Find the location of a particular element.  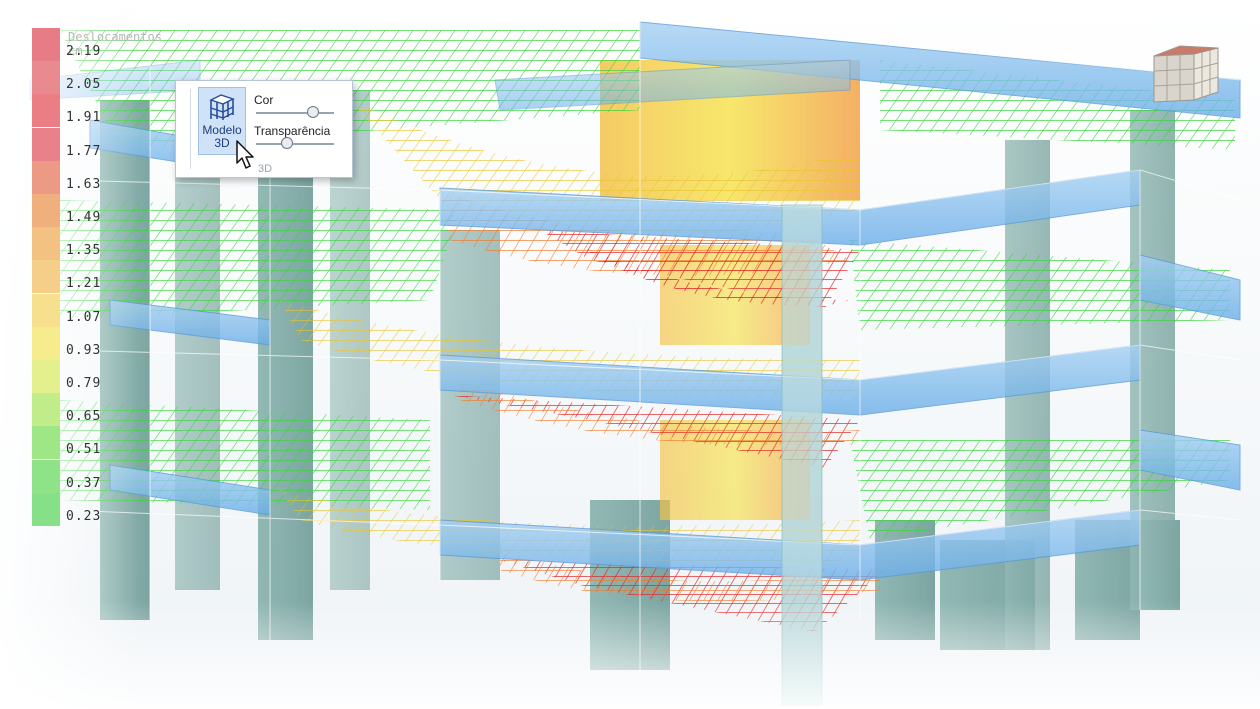

transparency-slider-thumb is located at coordinates (287, 143).